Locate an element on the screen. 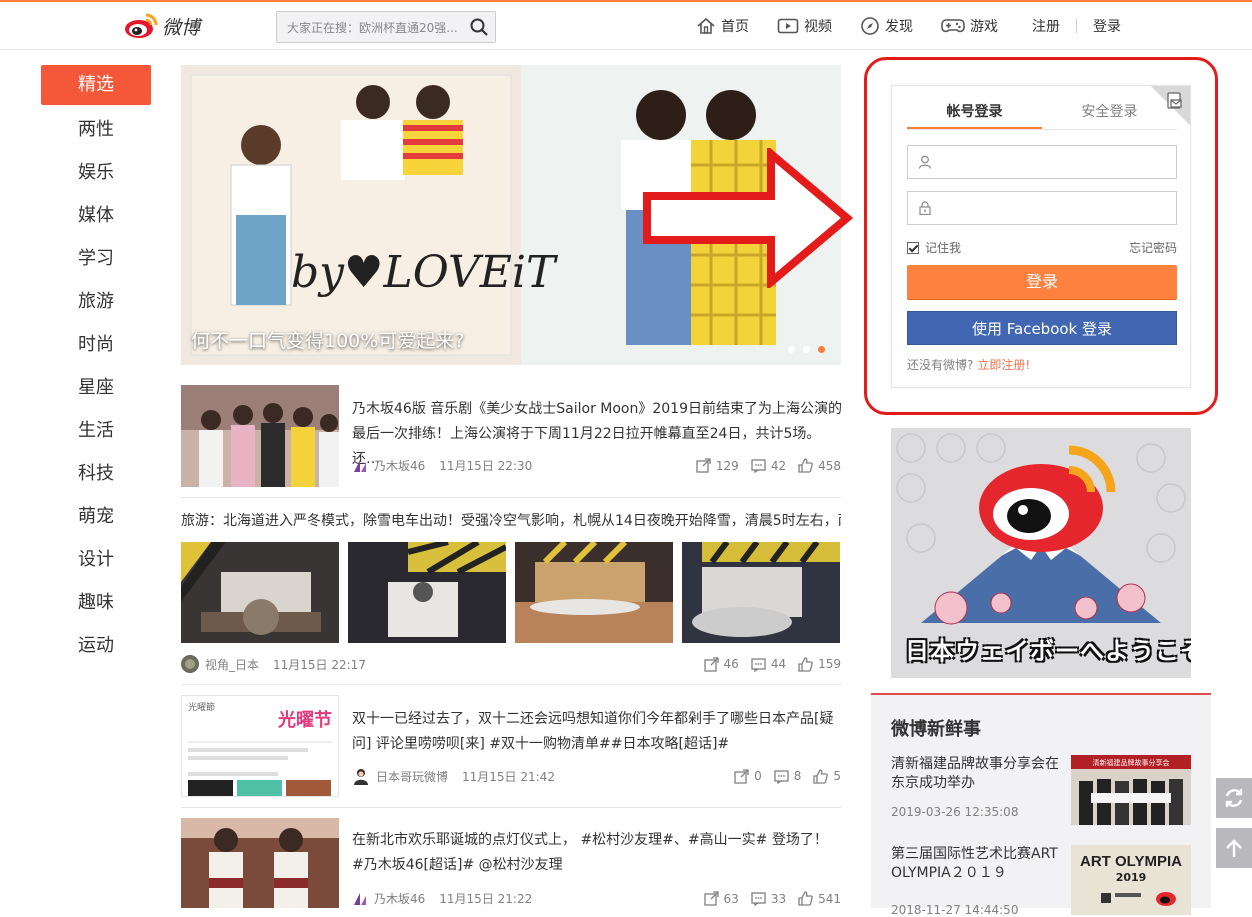 The width and height of the screenshot is (1252, 917). category-item-tech: 科技 is located at coordinates (96, 473).